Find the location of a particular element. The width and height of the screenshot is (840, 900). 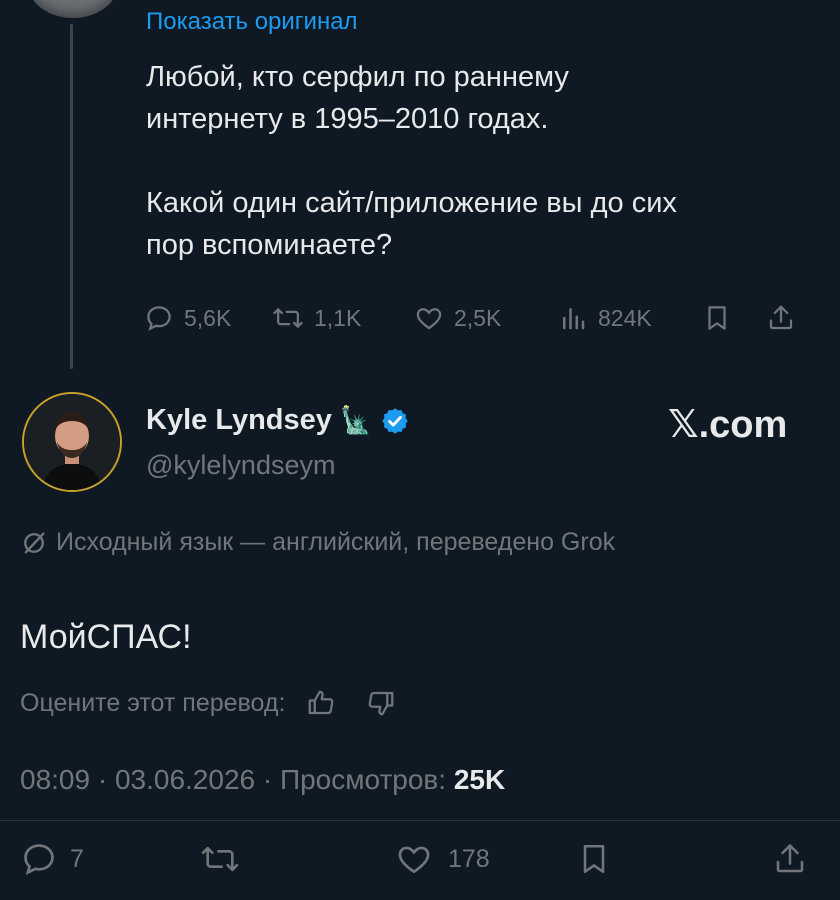

parent-views-button: 824K is located at coordinates (630, 318).